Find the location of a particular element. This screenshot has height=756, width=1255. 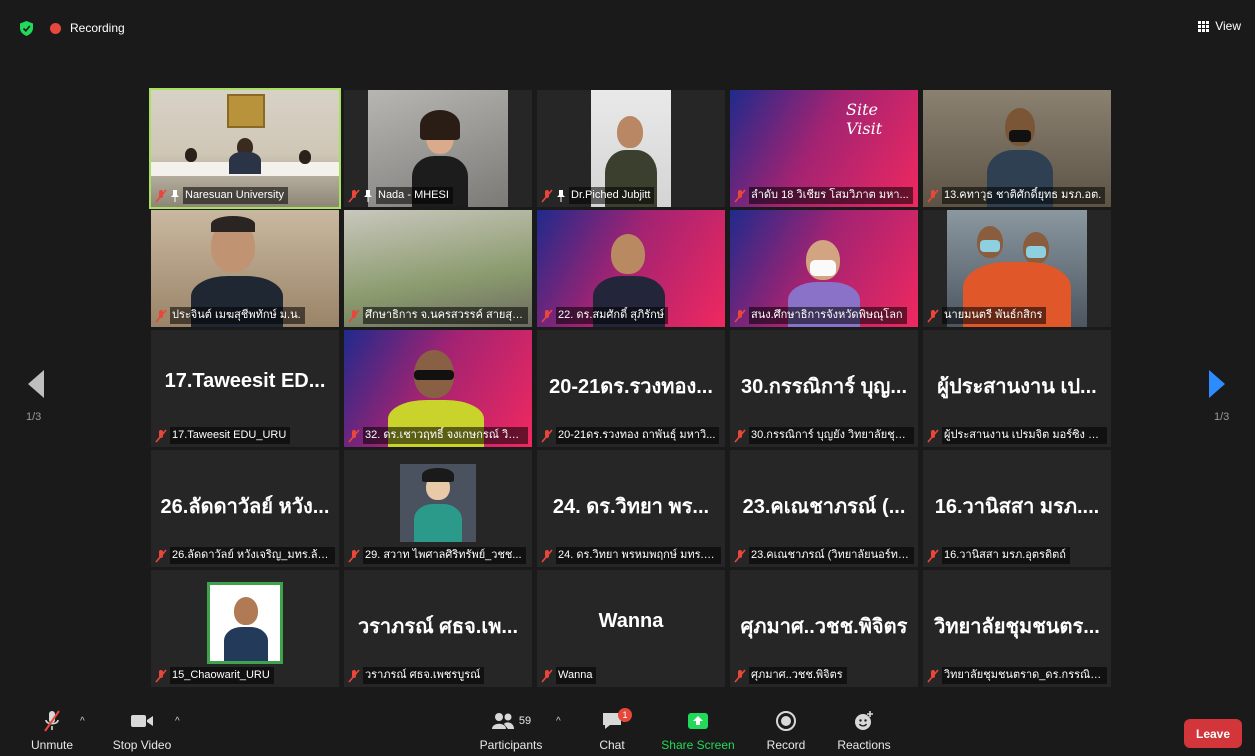

audio-options-caret-icon: ^ is located at coordinates (82, 721).